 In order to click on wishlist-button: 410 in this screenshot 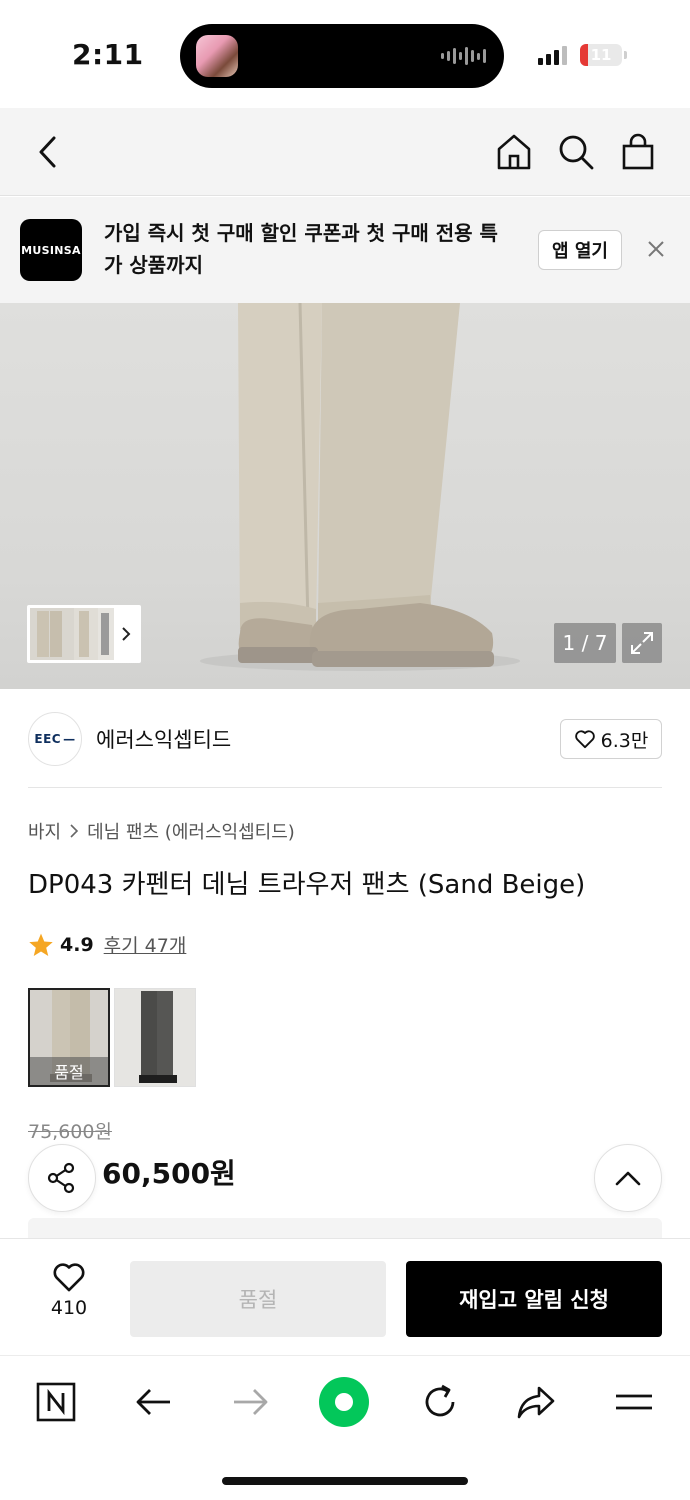, I will do `click(69, 1299)`.